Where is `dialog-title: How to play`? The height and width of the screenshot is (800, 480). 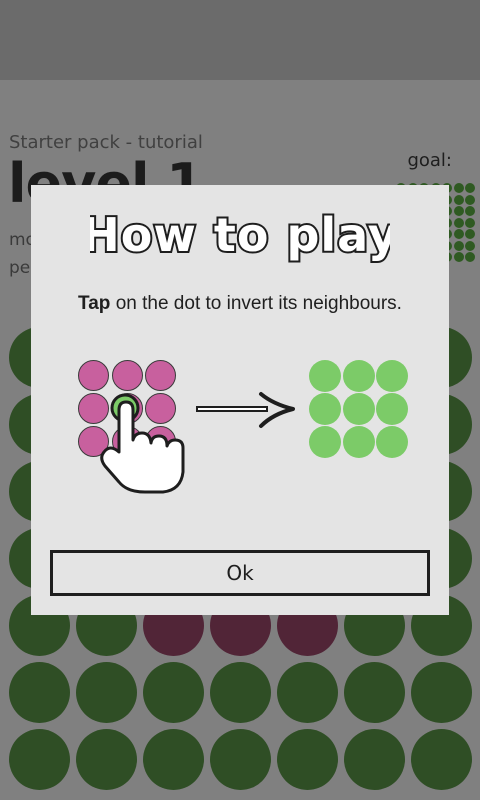
dialog-title: How to play is located at coordinates (240, 234).